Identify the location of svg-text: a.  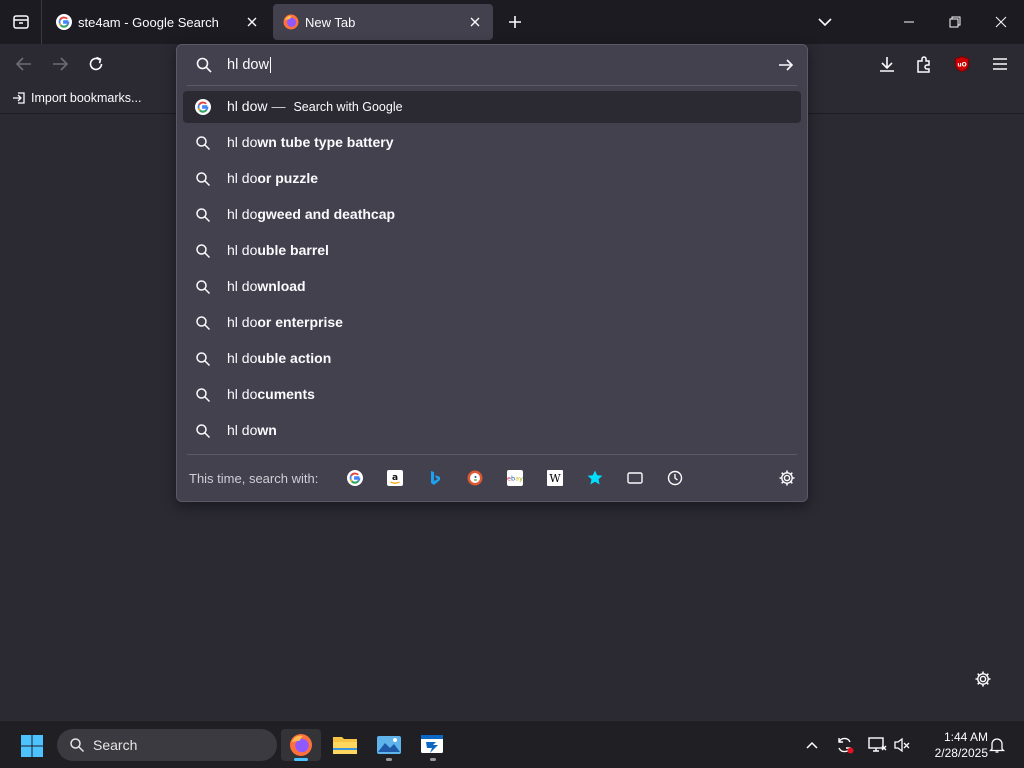
(395, 478).